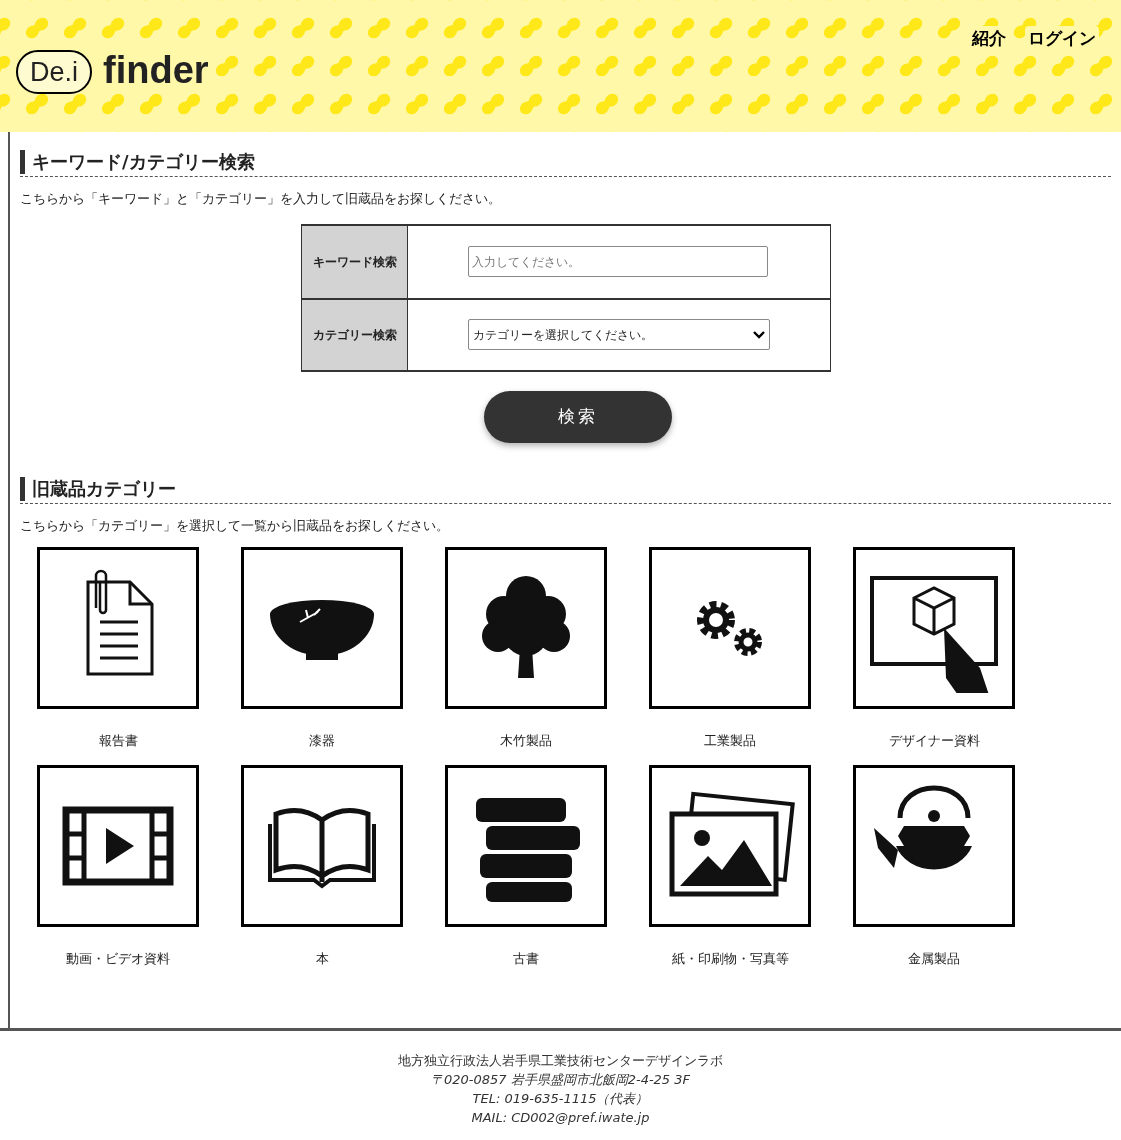 The width and height of the screenshot is (1121, 1140). What do you see at coordinates (560, 1080) in the screenshot?
I see `footer-text: 〒020-0857 岩手県盛岡市北飯岡2-4-25 3F` at bounding box center [560, 1080].